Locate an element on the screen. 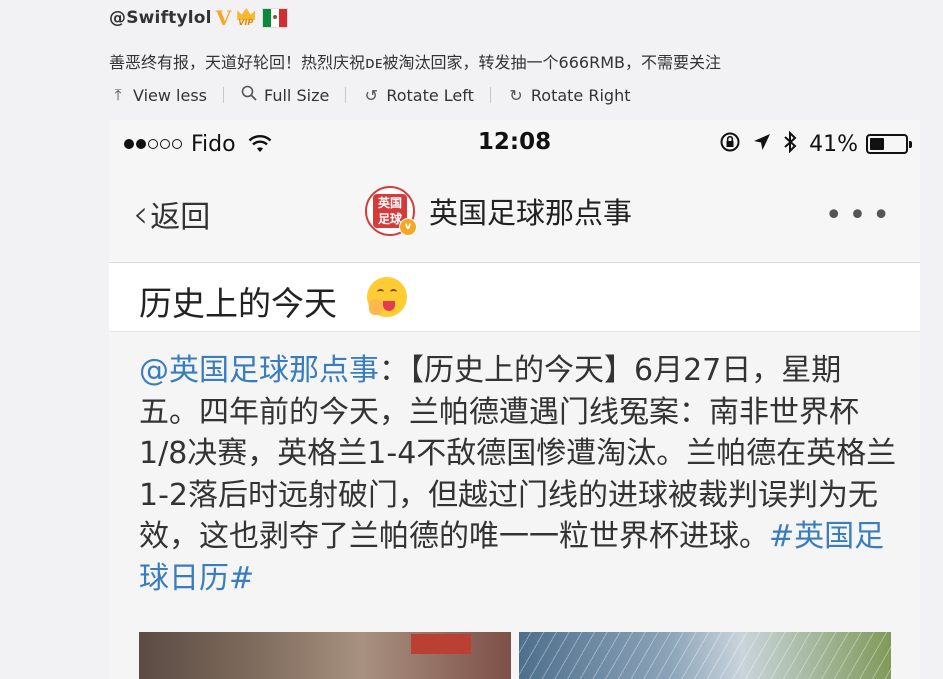  battery-percentage: 41% is located at coordinates (833, 144).